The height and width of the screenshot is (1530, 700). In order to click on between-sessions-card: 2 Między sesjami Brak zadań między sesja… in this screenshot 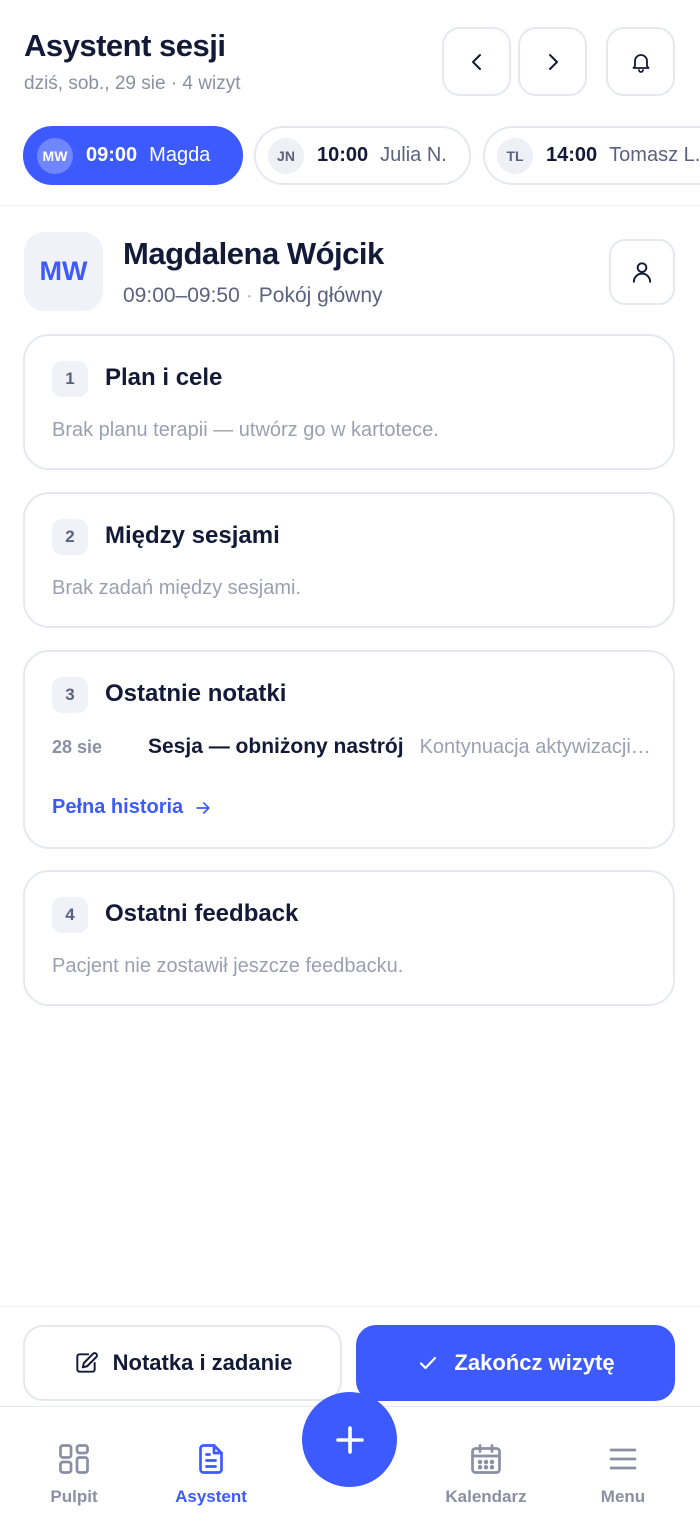, I will do `click(349, 560)`.